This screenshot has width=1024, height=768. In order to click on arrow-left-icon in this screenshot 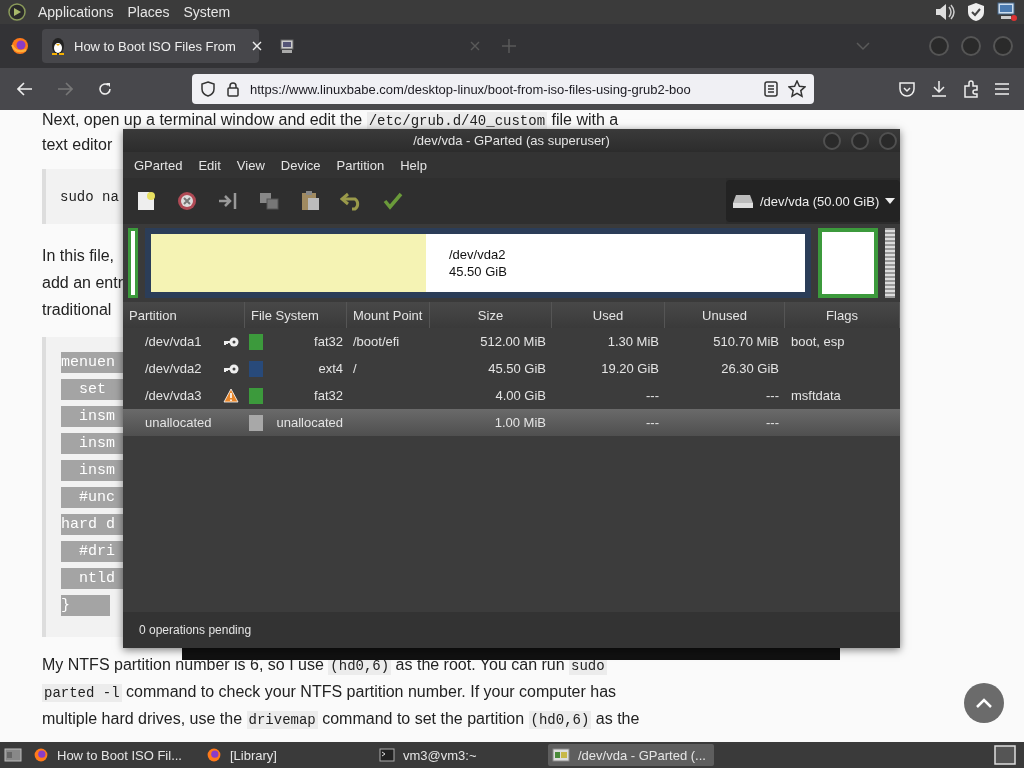, I will do `click(25, 89)`.